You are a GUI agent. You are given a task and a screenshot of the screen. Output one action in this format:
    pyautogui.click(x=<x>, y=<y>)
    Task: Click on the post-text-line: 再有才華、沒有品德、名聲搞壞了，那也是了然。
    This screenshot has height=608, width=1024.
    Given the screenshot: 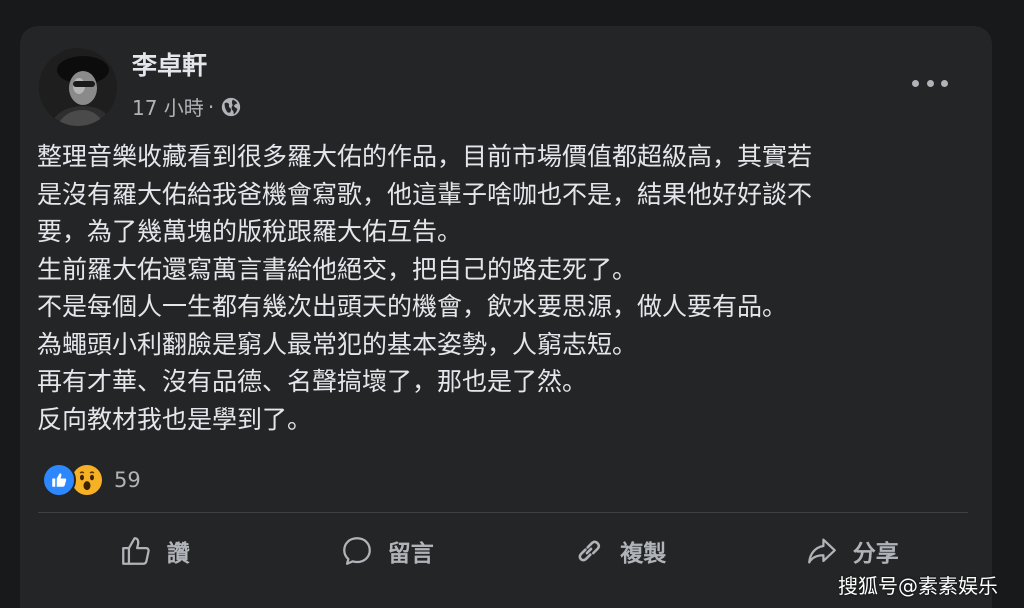 What is the action you would take?
    pyautogui.click(x=312, y=381)
    